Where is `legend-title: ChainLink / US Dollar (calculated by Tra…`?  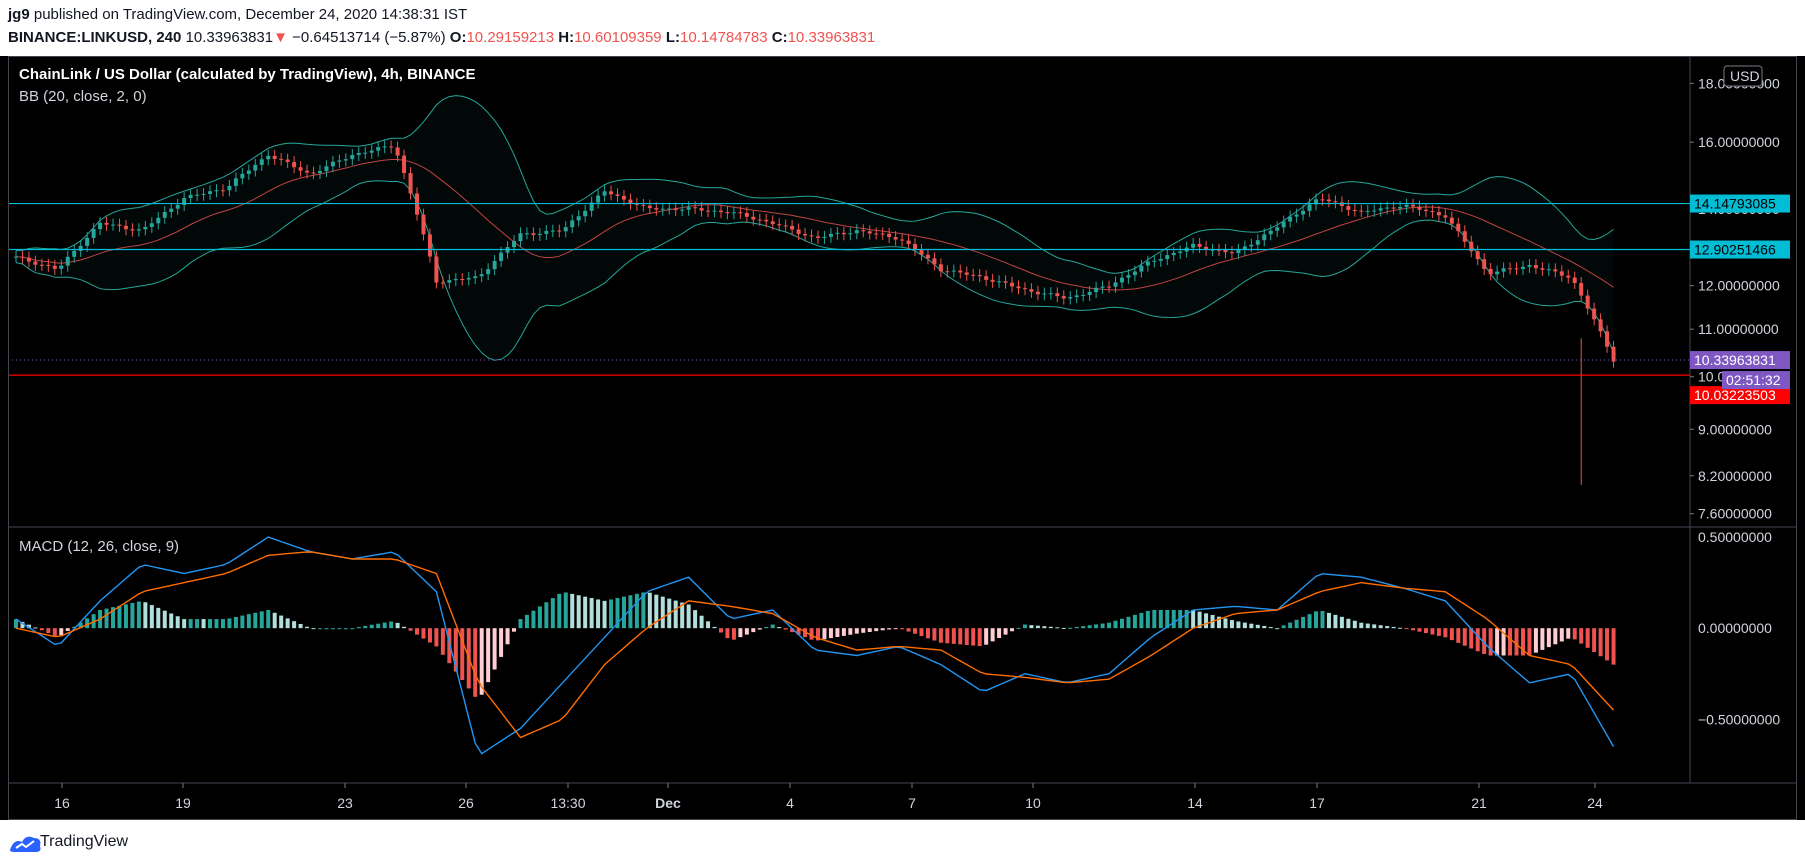 legend-title: ChainLink / US Dollar (calculated by Tra… is located at coordinates (247, 74).